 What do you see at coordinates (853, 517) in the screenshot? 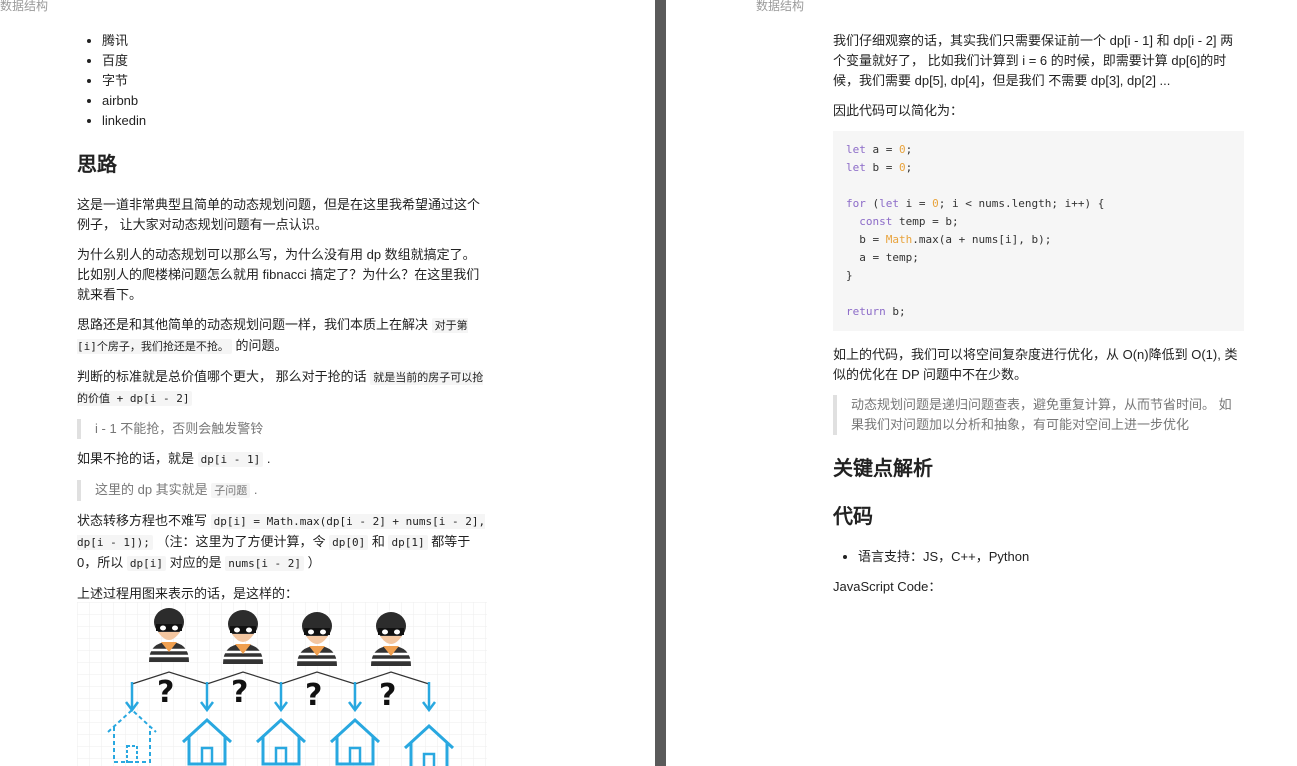
I see `section-heading-code: 代码` at bounding box center [853, 517].